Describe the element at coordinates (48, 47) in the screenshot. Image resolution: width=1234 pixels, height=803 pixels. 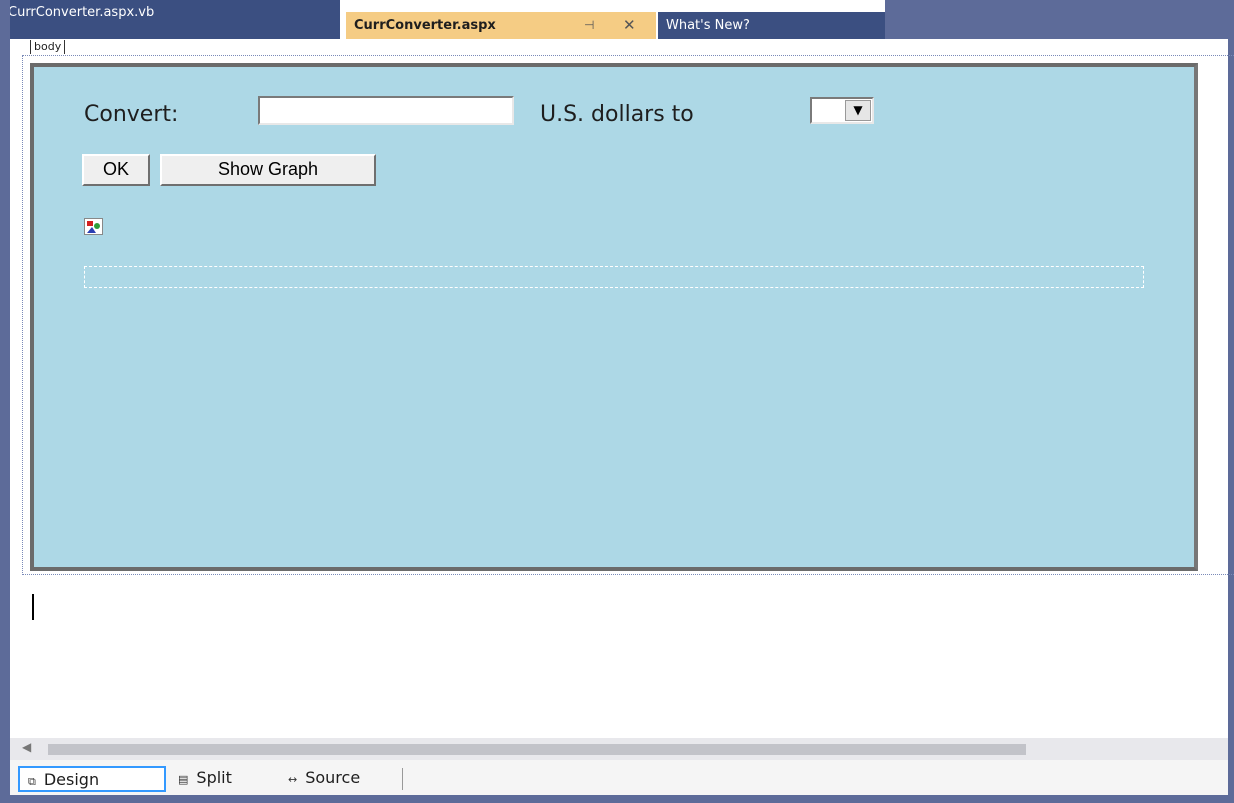
I see `breadcrumb-body-tag: body` at that location.